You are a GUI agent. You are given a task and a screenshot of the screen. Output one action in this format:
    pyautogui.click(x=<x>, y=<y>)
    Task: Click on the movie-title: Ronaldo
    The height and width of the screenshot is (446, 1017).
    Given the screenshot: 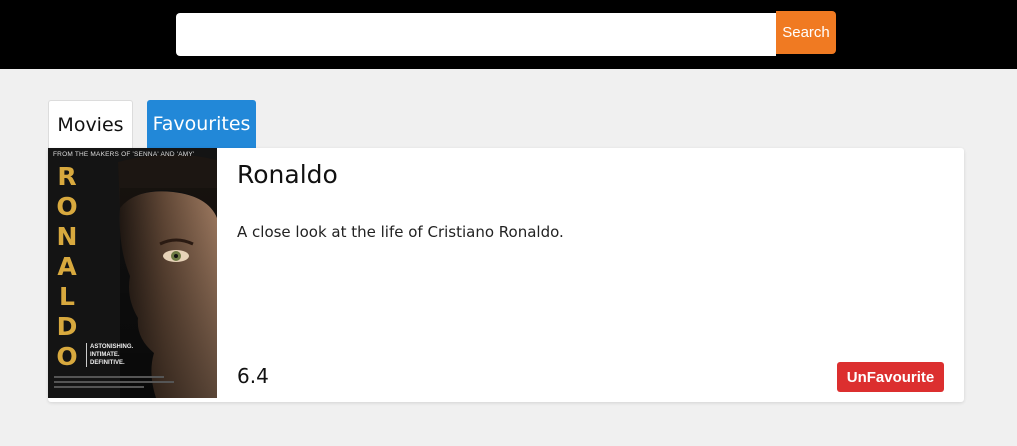 What is the action you would take?
    pyautogui.click(x=287, y=174)
    